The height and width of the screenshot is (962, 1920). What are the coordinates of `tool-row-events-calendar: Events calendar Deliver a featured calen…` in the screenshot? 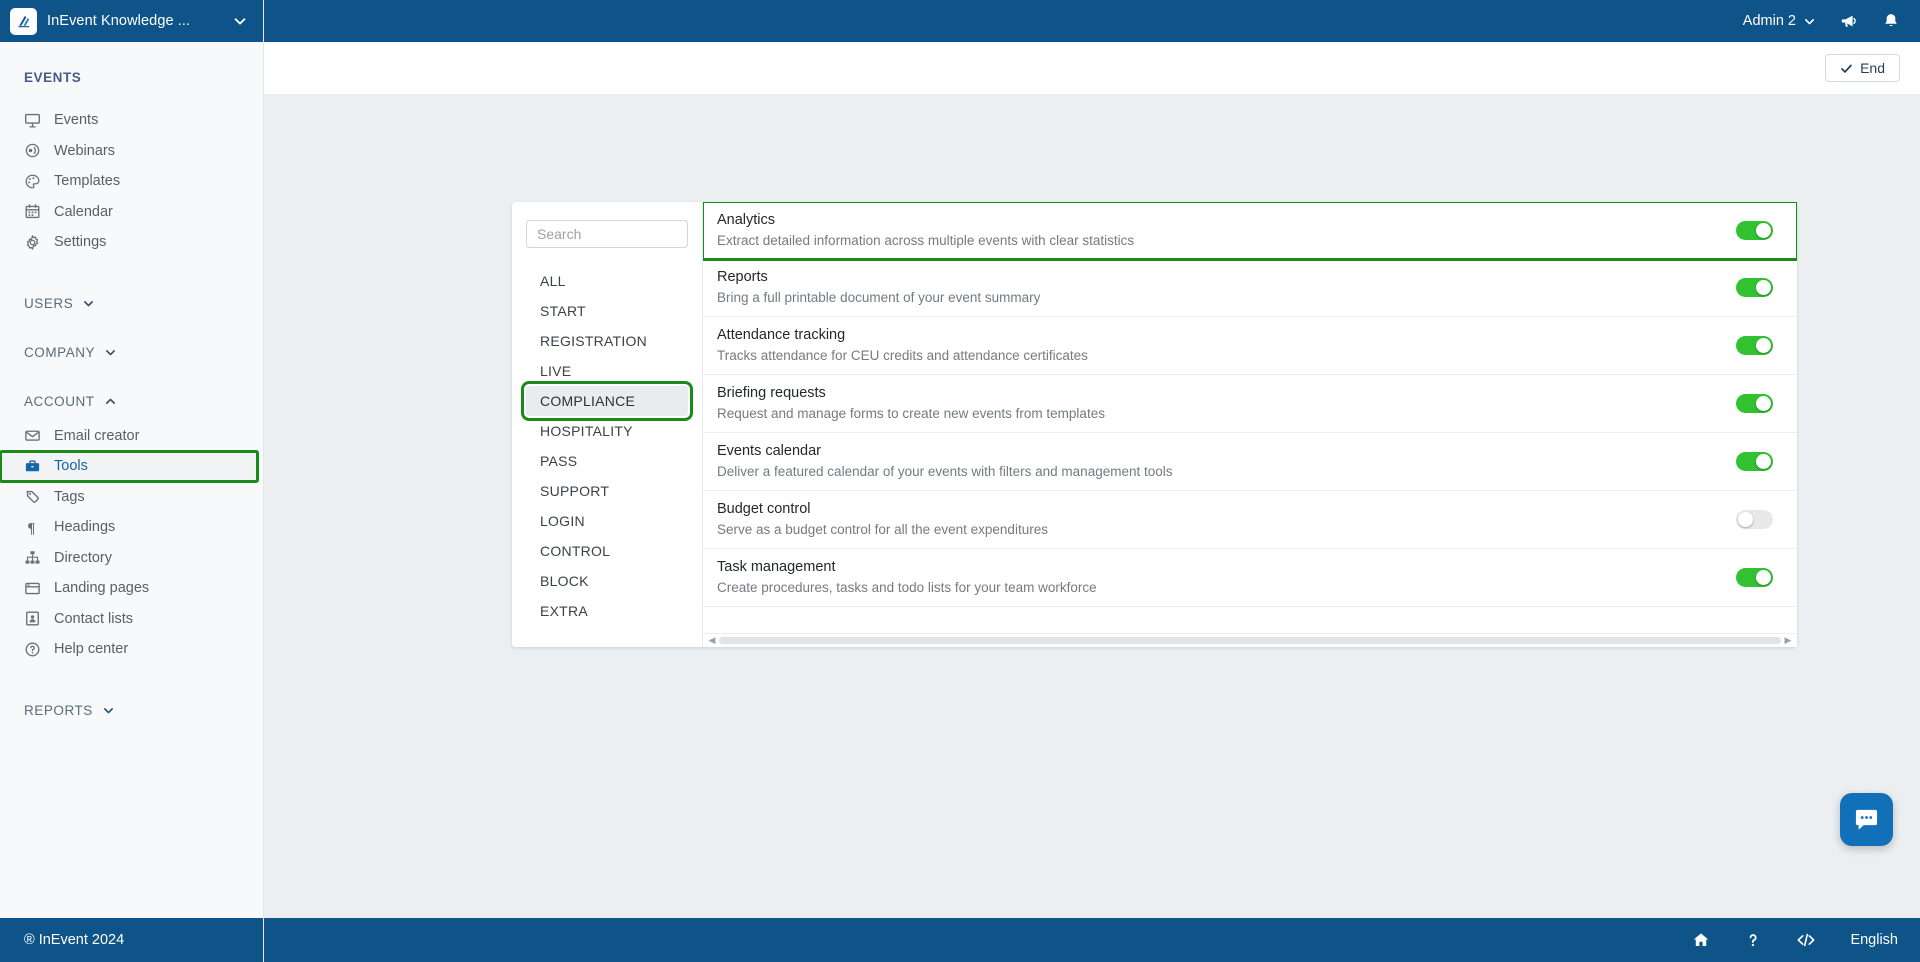 It's located at (1250, 462).